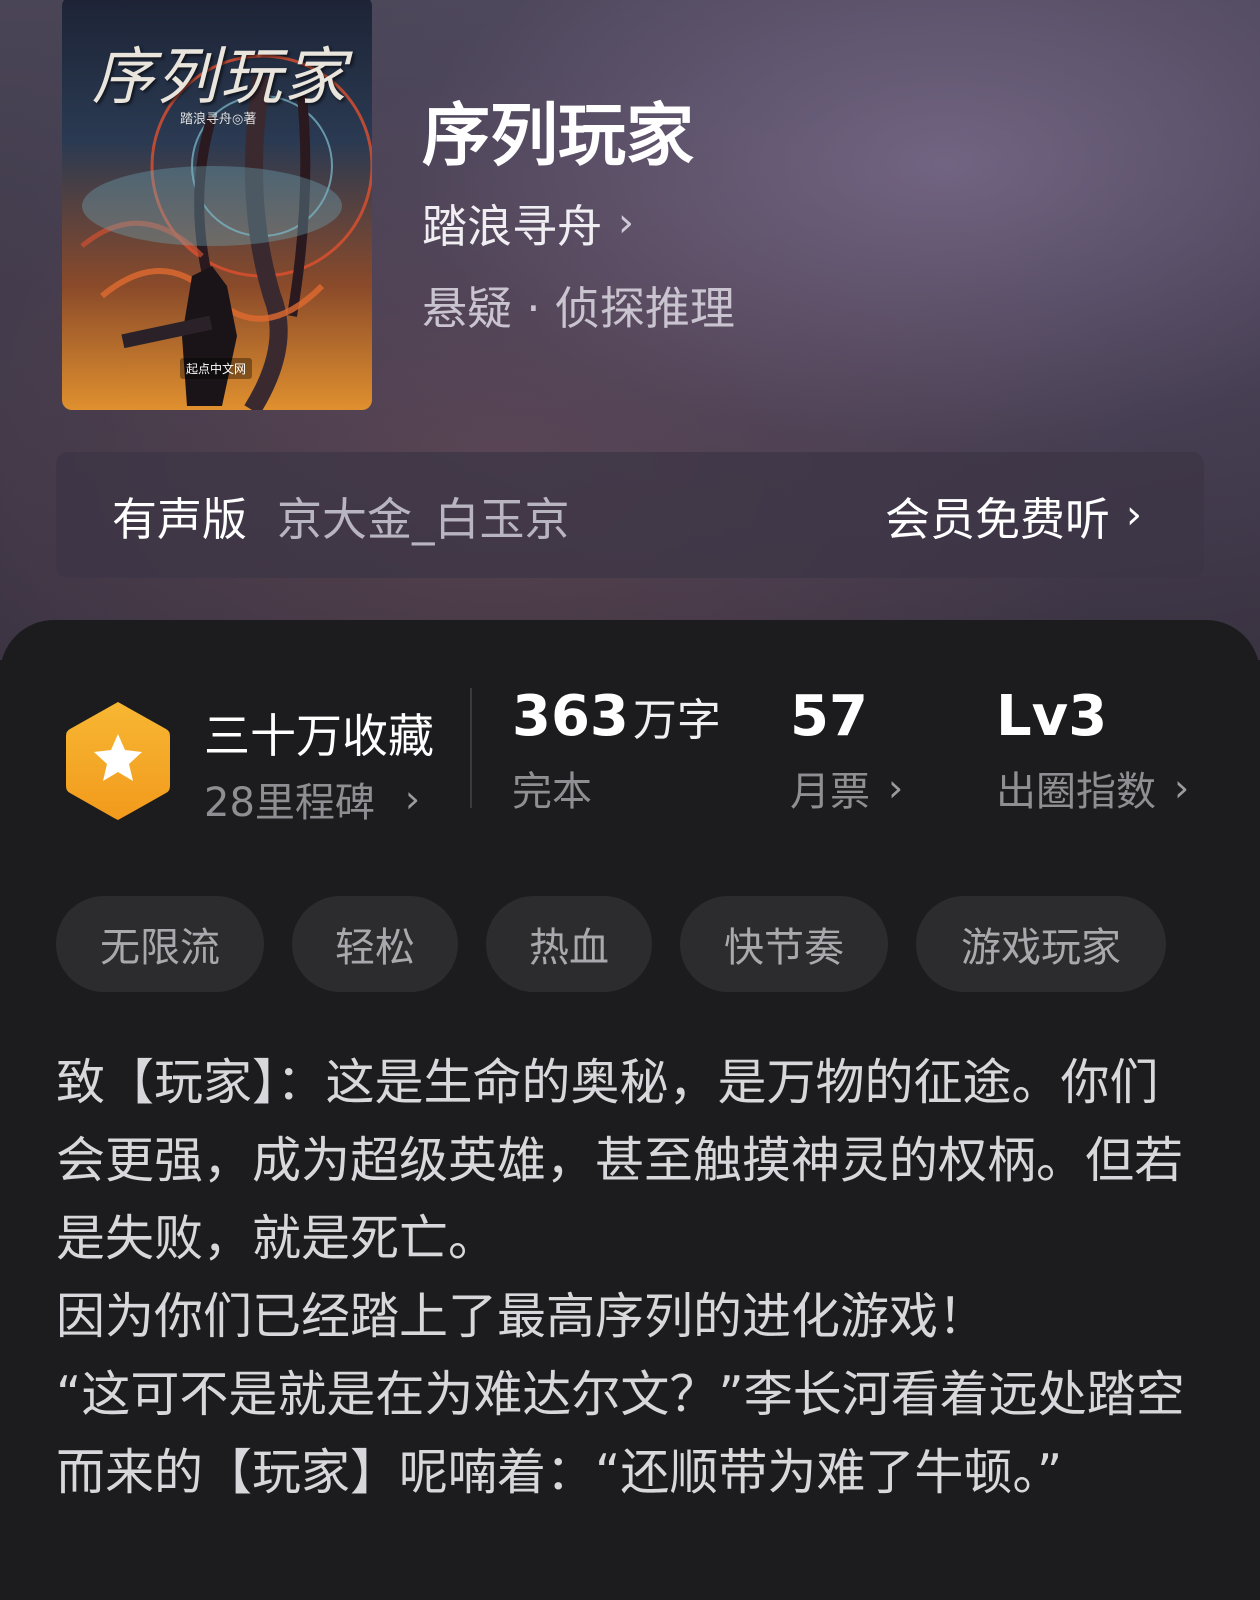  I want to click on word-count-value: 363, so click(570, 716).